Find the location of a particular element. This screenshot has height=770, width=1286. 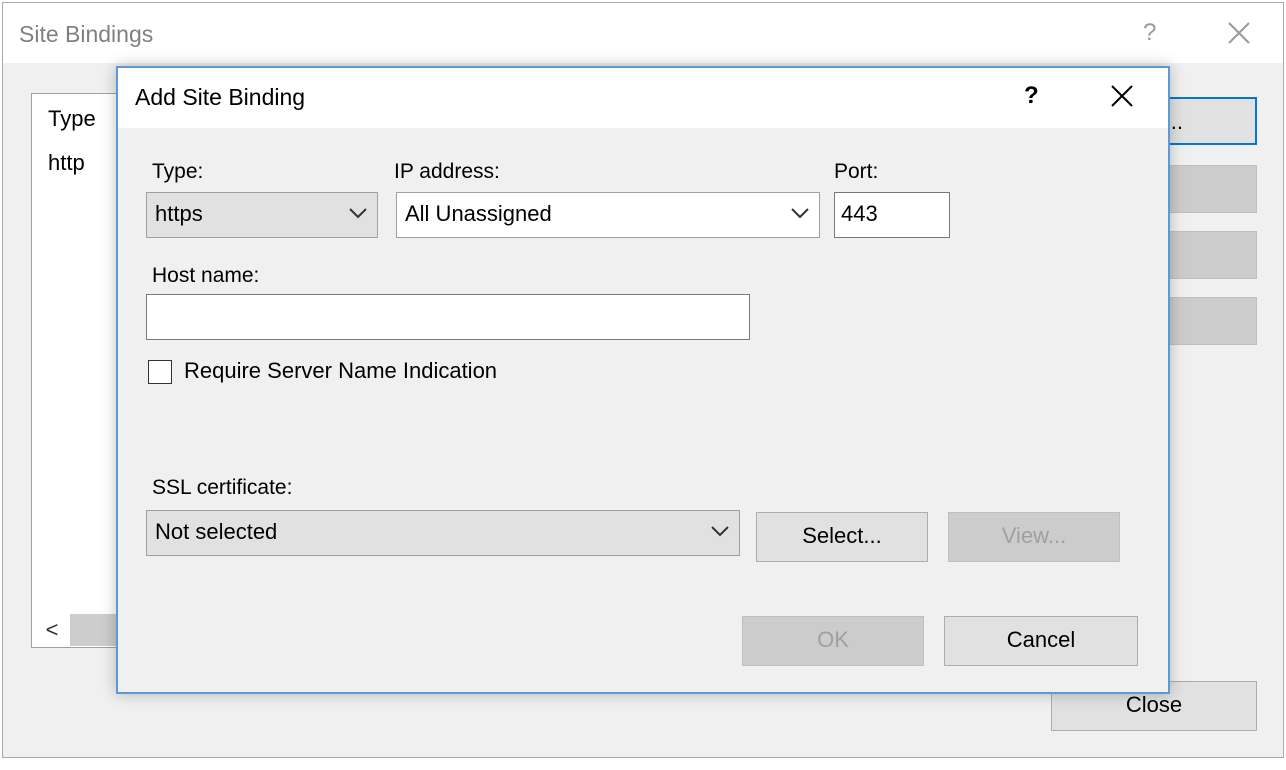

ssl-certificate-value: Not selected is located at coordinates (216, 531).